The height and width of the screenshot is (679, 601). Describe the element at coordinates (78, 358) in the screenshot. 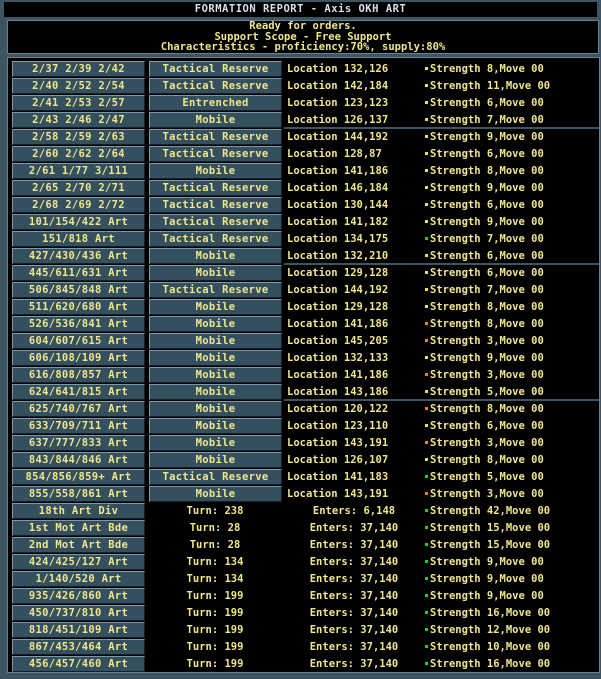

I see `unit-name-button: 606/108/109 Art` at that location.